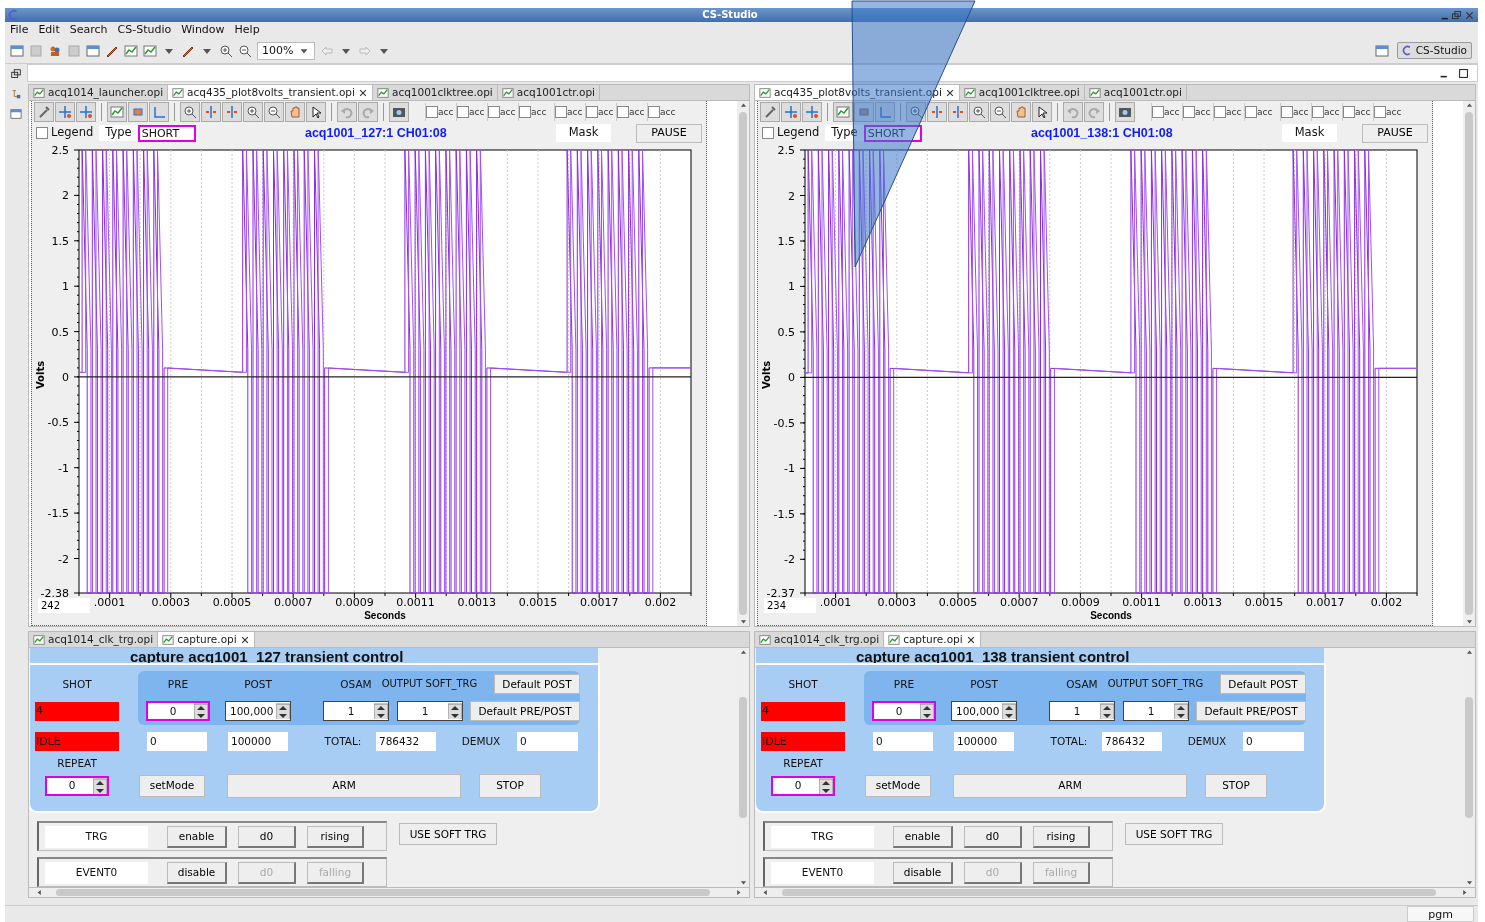  I want to click on menu-item: File, so click(19, 30).